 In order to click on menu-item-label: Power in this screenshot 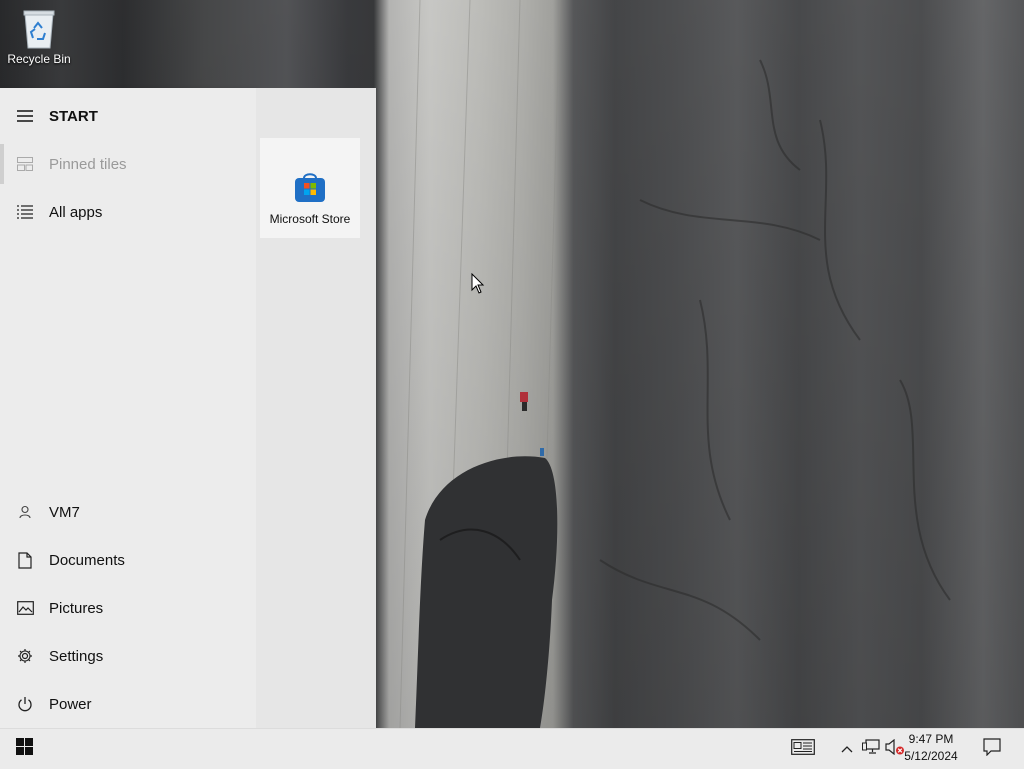, I will do `click(70, 704)`.